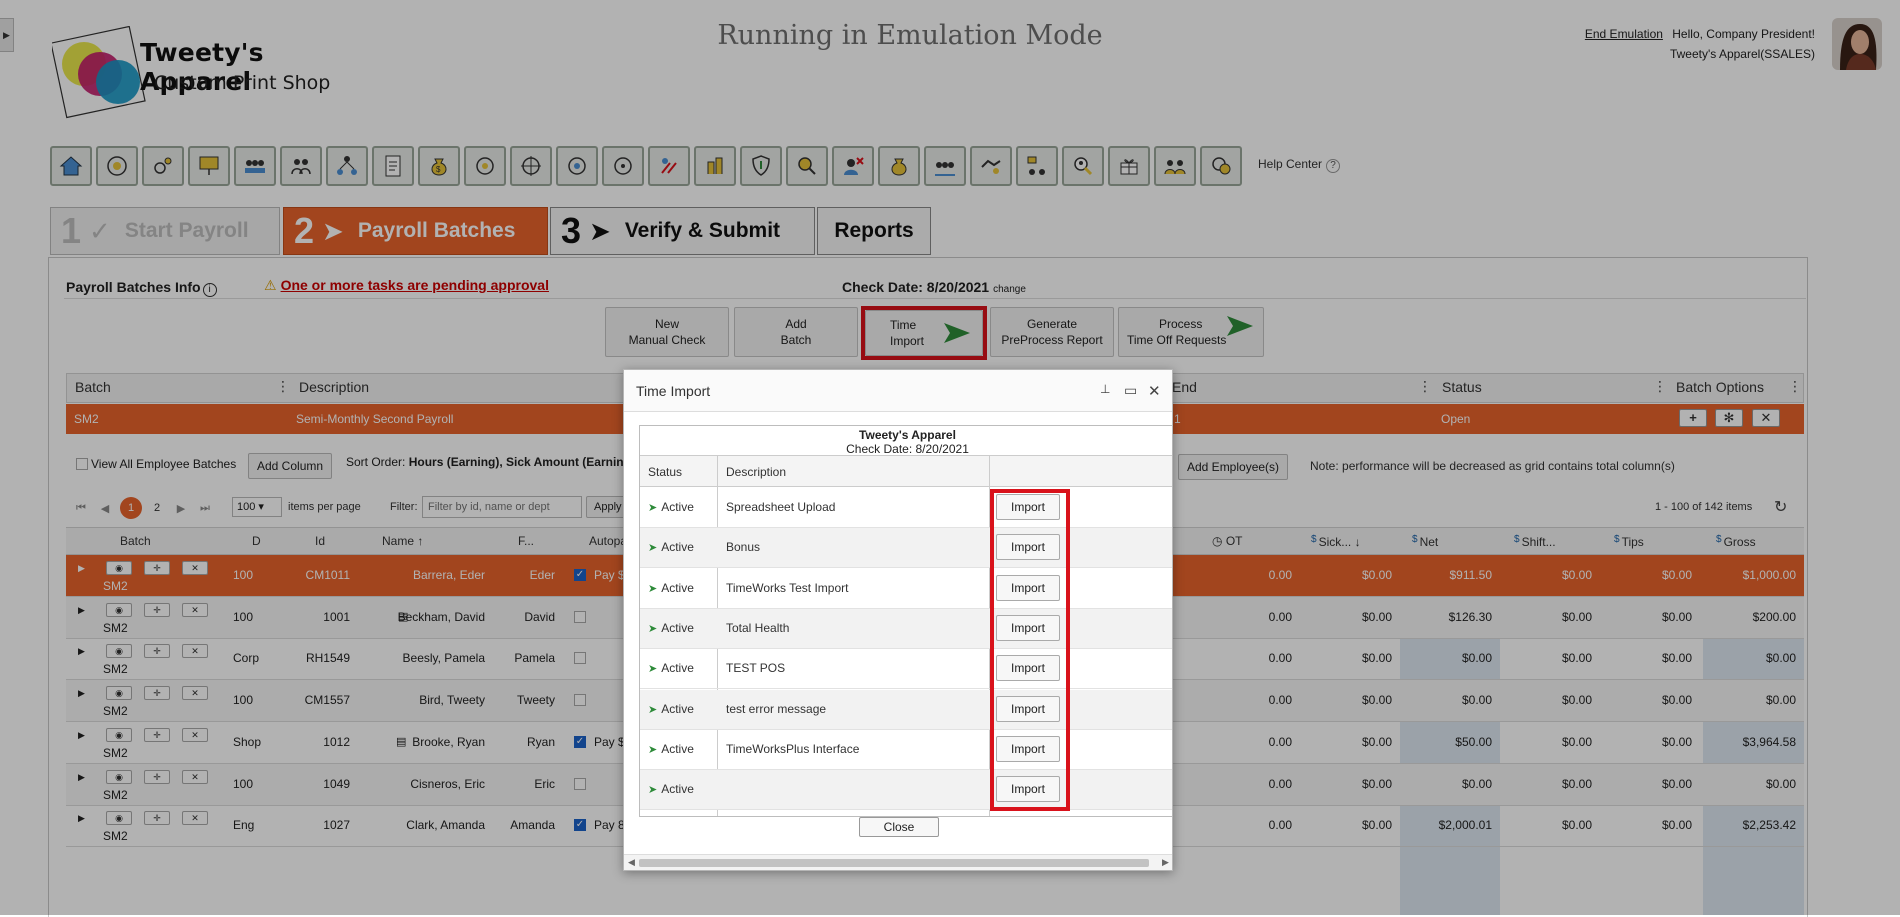 The width and height of the screenshot is (1900, 917). What do you see at coordinates (758, 627) in the screenshot?
I see `description-cell: Total Health` at bounding box center [758, 627].